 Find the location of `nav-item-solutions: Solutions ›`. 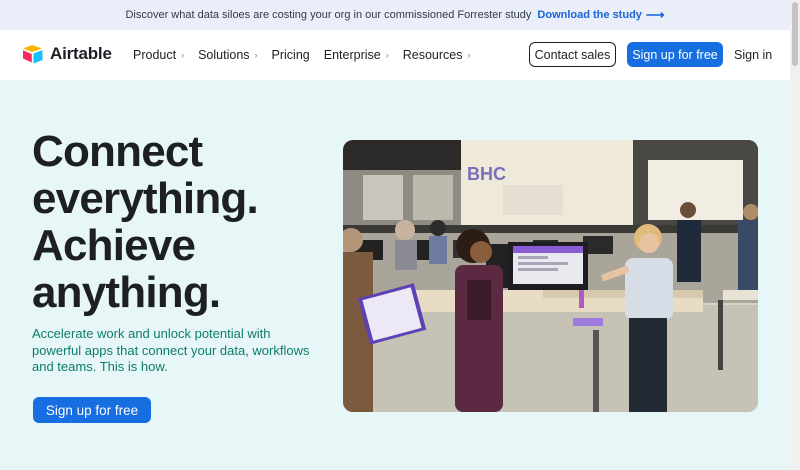

nav-item-solutions: Solutions › is located at coordinates (227, 55).